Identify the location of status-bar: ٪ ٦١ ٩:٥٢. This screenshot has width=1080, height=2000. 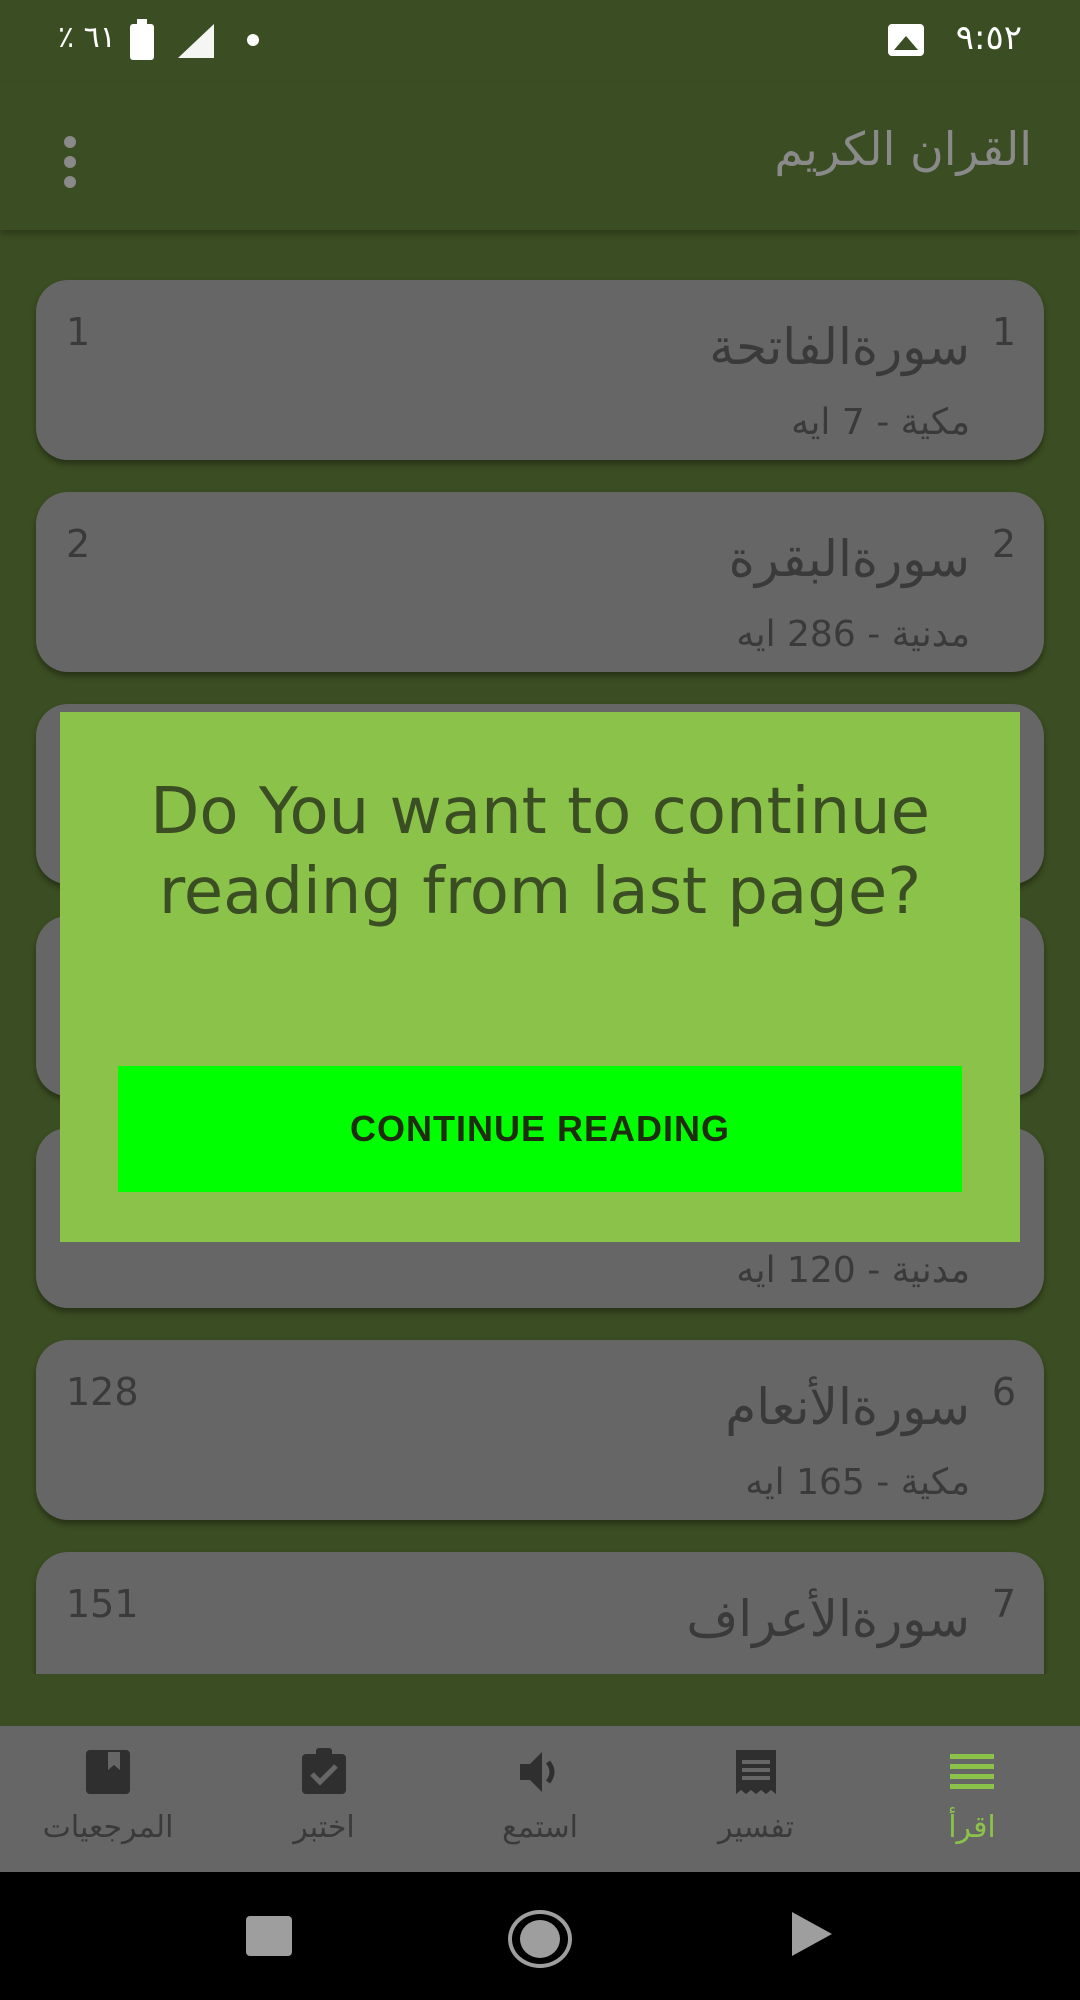
(540, 41).